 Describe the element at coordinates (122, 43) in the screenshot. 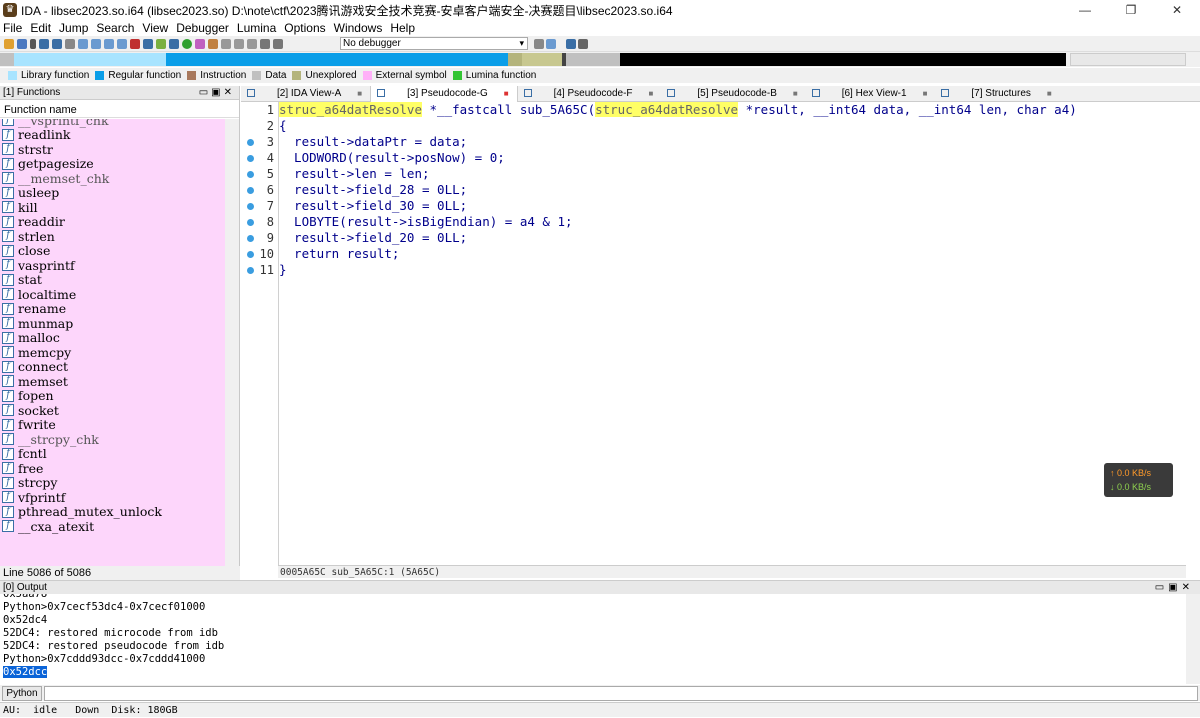

I see `text-search-icon` at that location.